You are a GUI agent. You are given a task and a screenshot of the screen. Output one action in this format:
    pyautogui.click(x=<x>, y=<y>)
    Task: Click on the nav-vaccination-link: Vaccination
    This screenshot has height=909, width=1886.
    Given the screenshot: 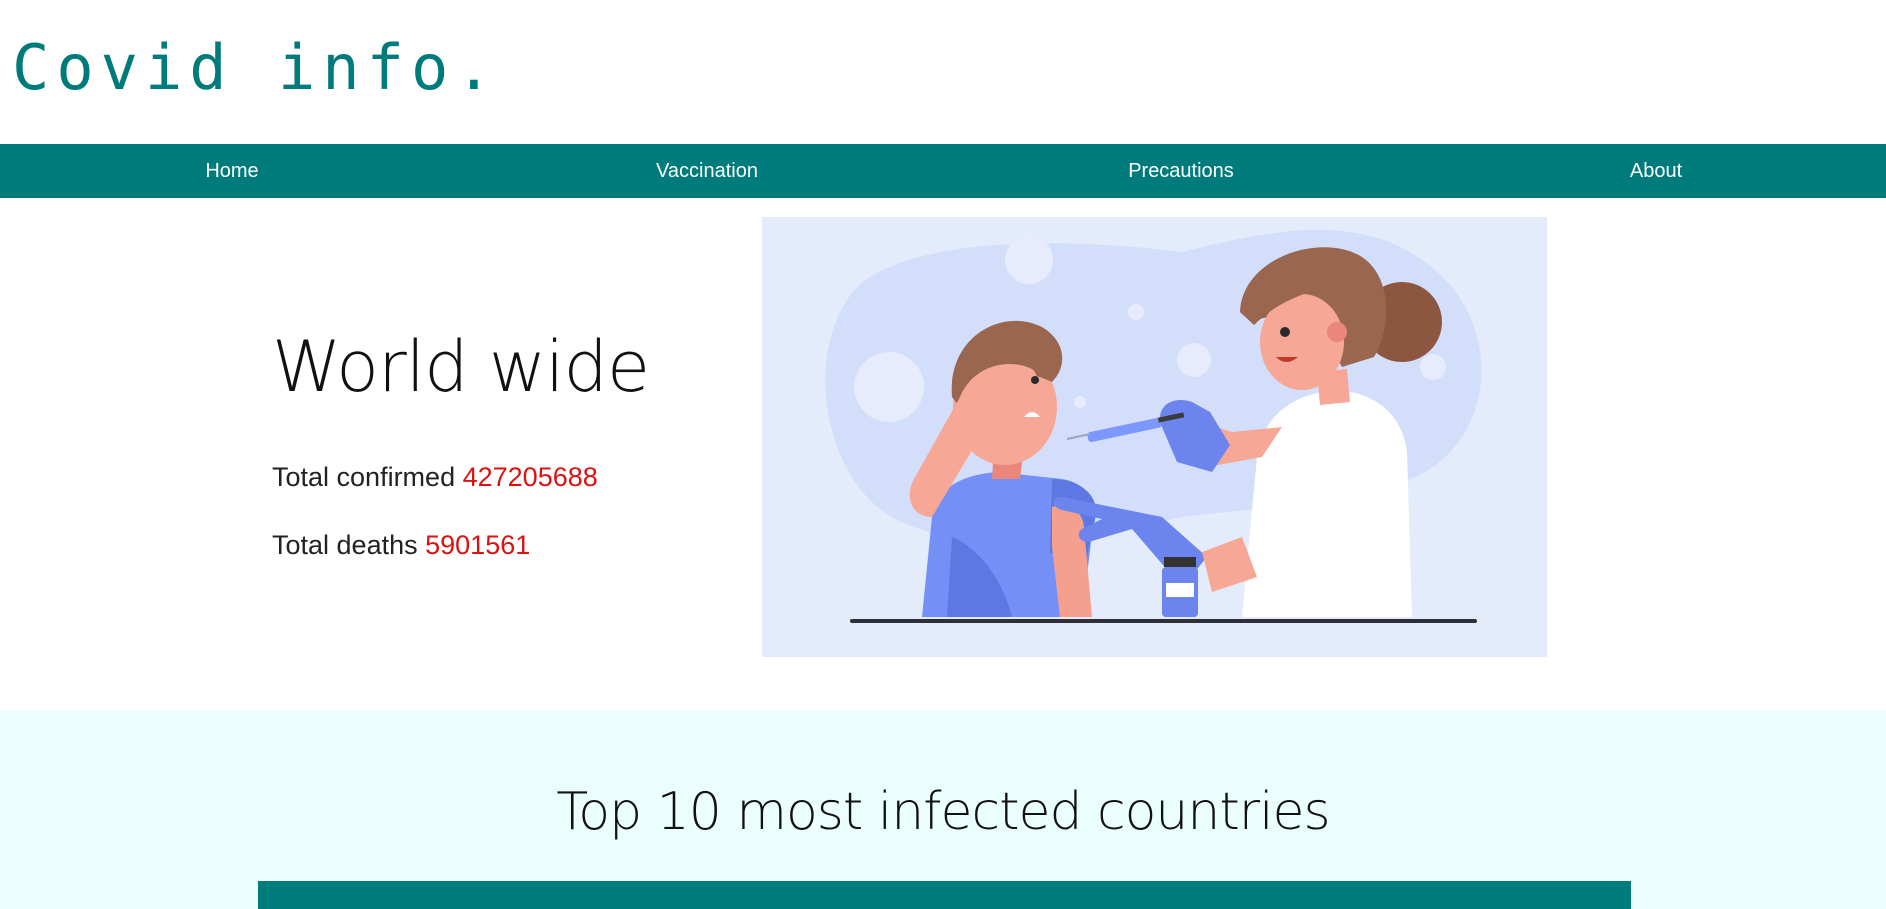 What is the action you would take?
    pyautogui.click(x=707, y=171)
    